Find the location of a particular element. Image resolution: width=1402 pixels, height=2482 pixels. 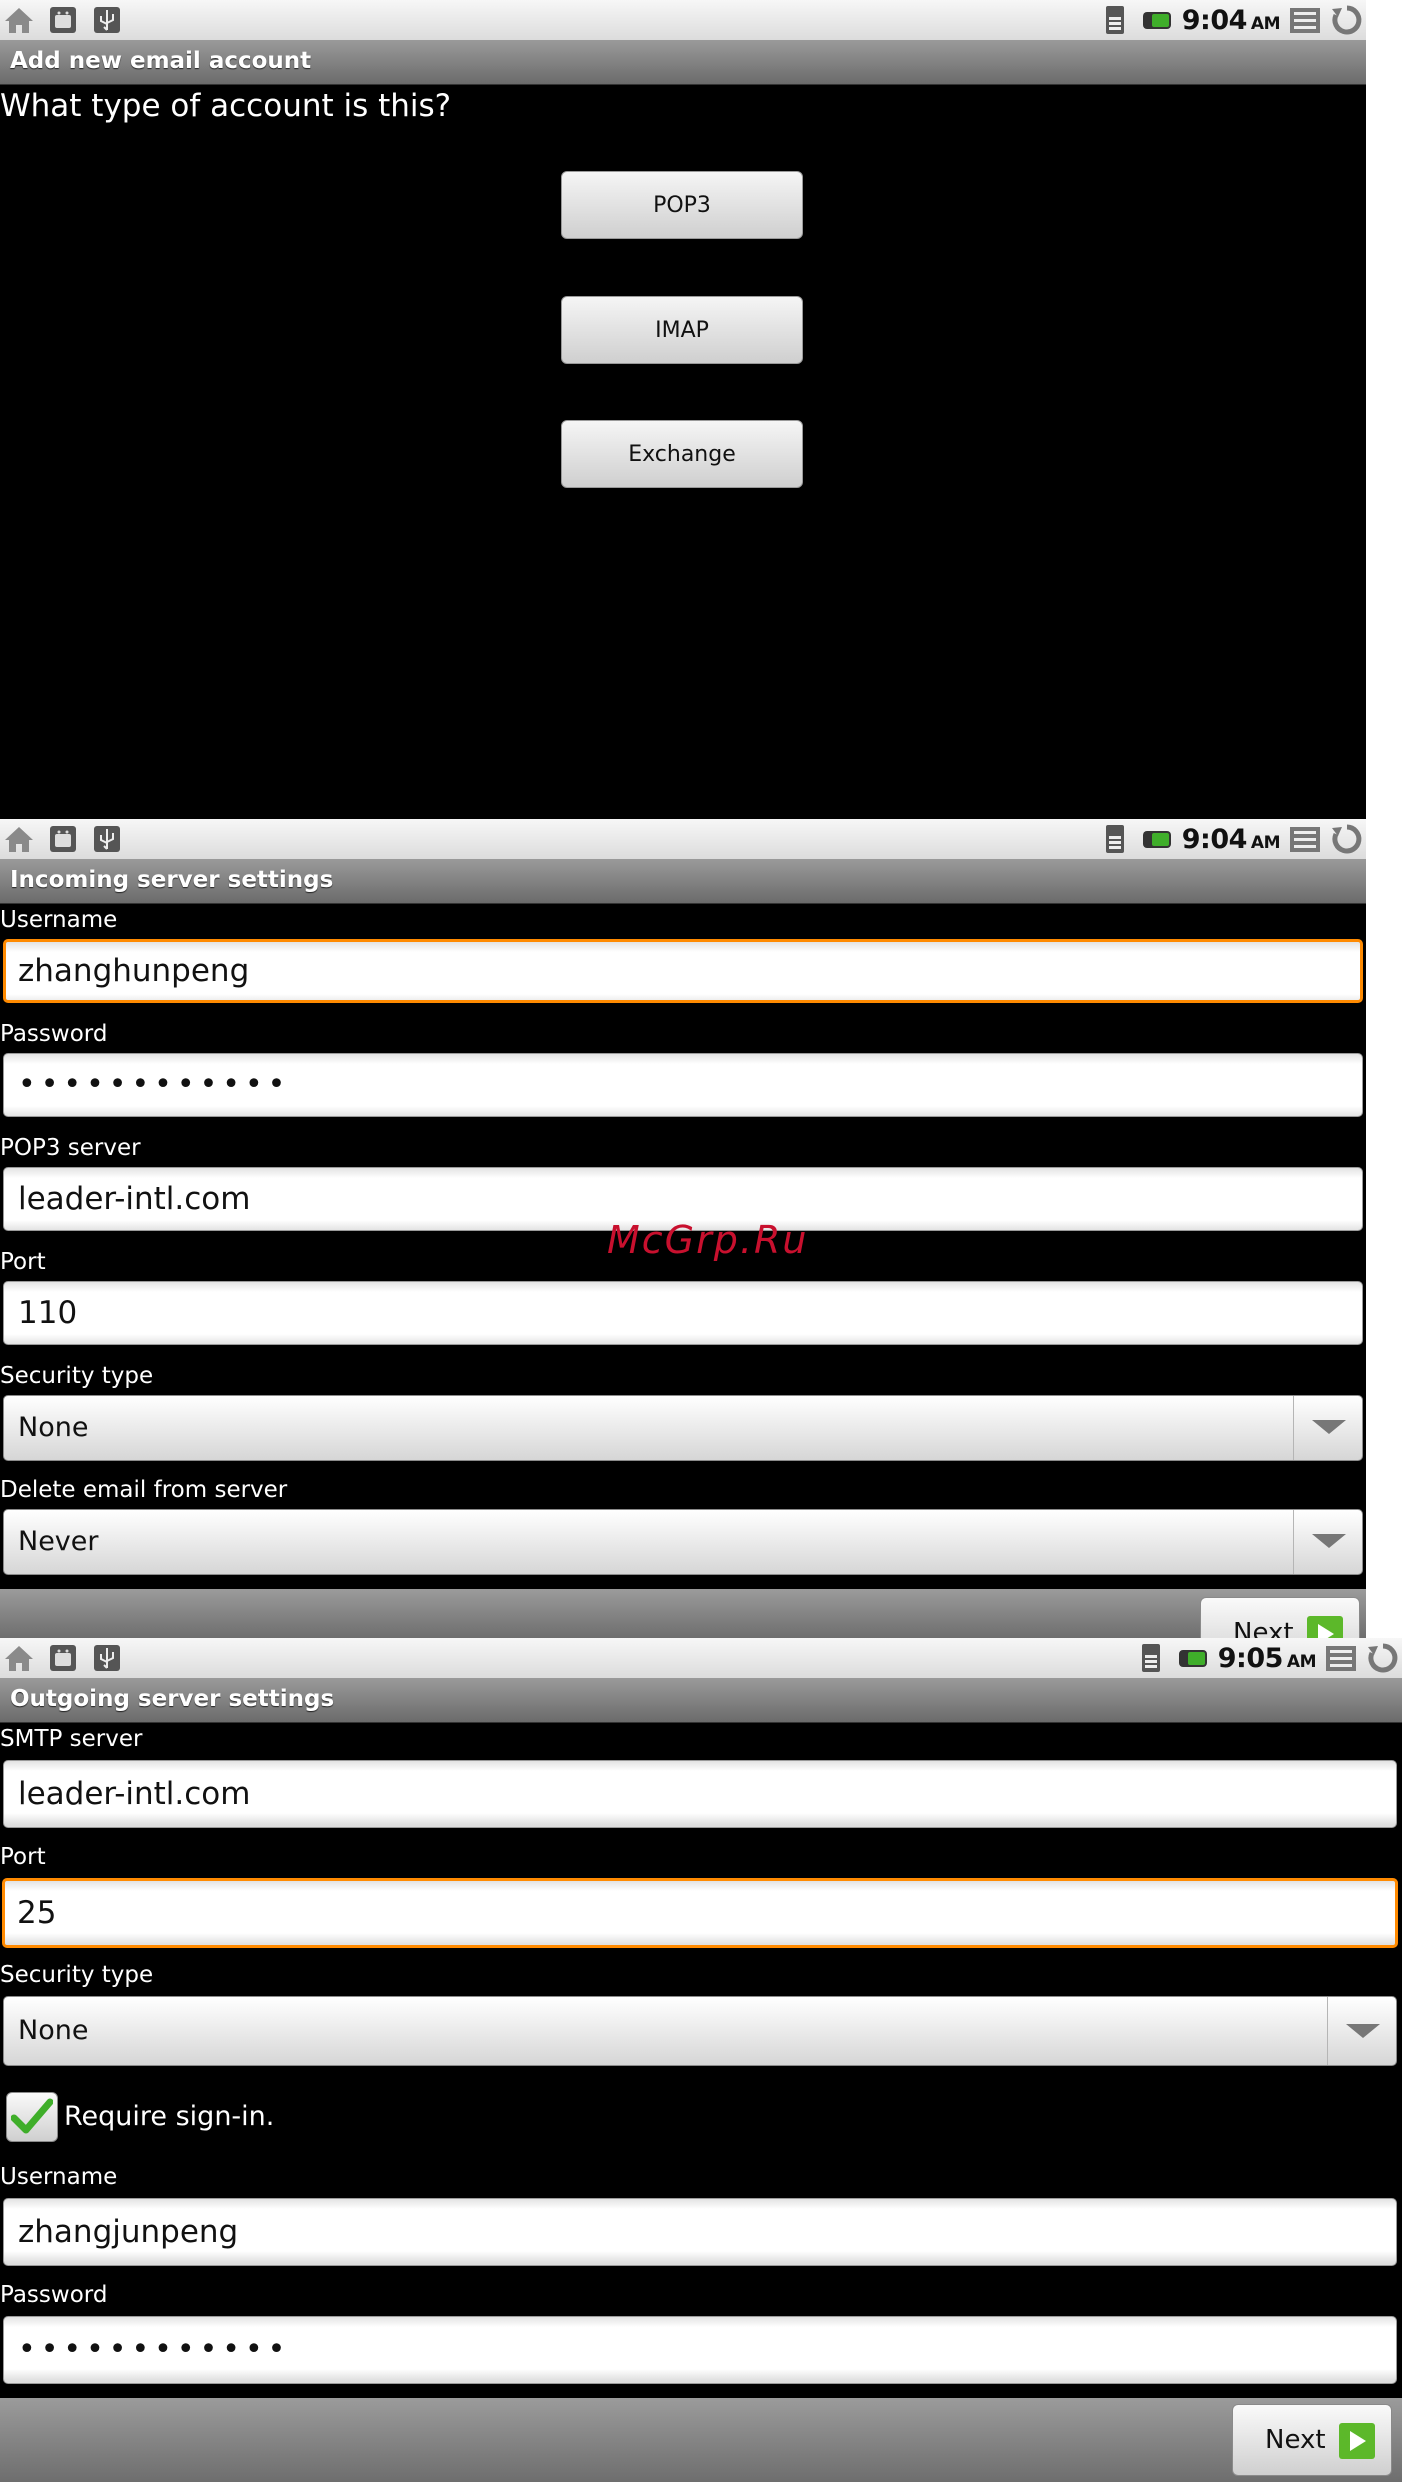

pop3-server-label: POP3 server is located at coordinates (70, 1148).